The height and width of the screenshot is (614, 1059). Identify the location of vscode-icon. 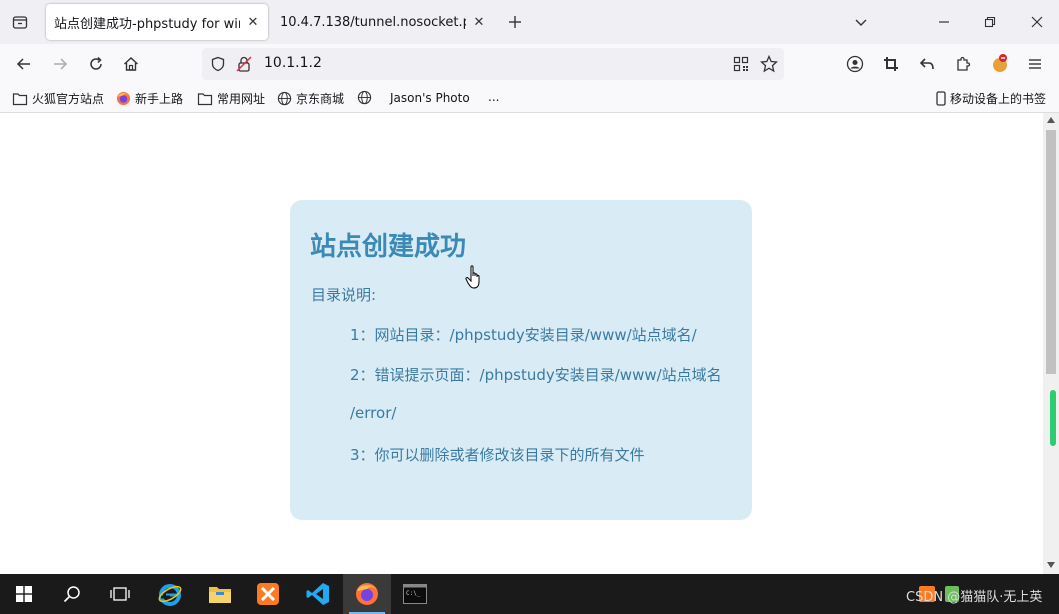
(317, 594).